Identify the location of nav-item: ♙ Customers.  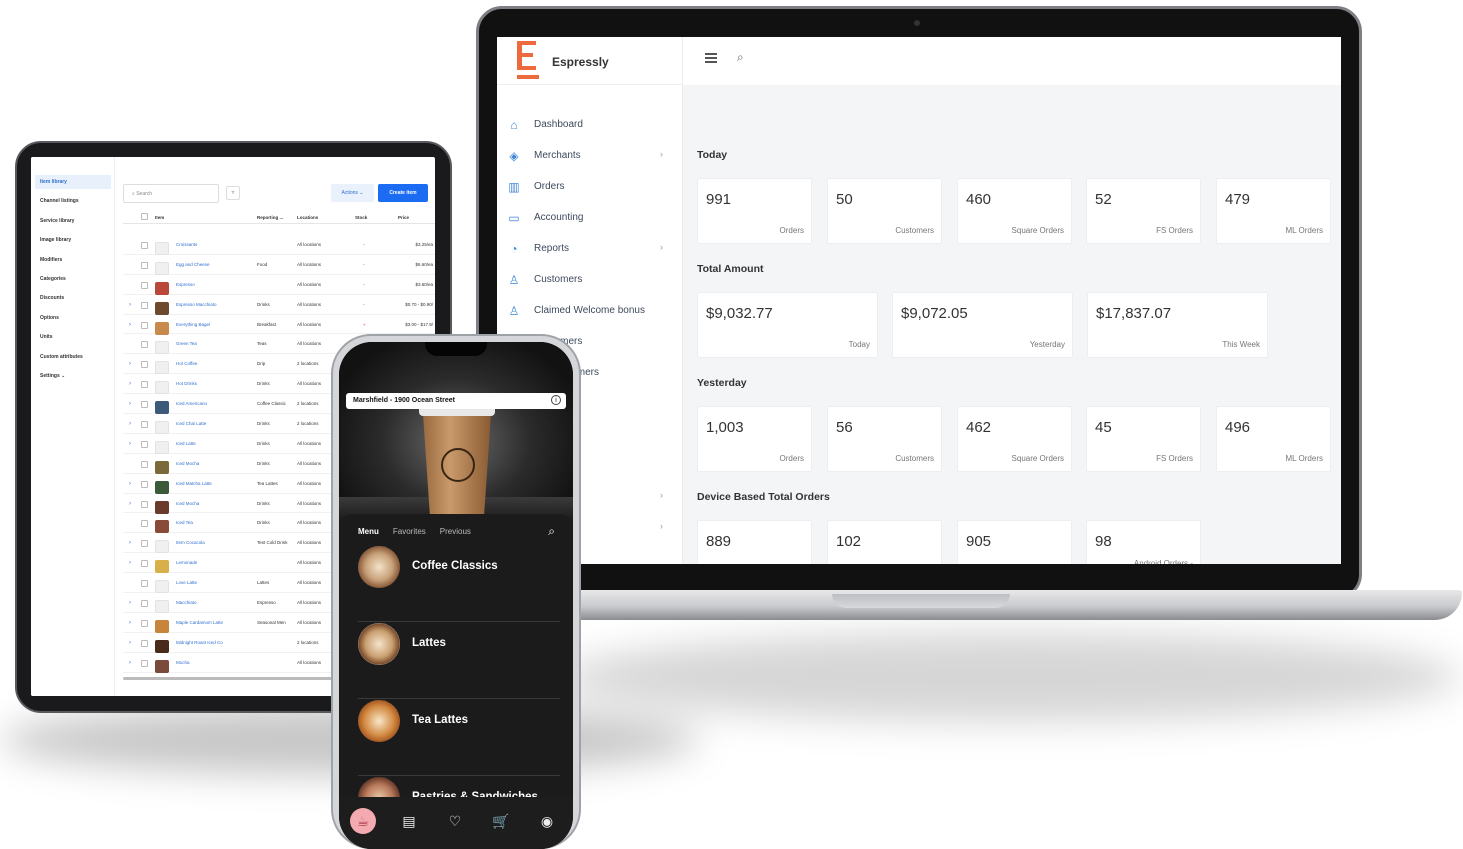
(590, 279).